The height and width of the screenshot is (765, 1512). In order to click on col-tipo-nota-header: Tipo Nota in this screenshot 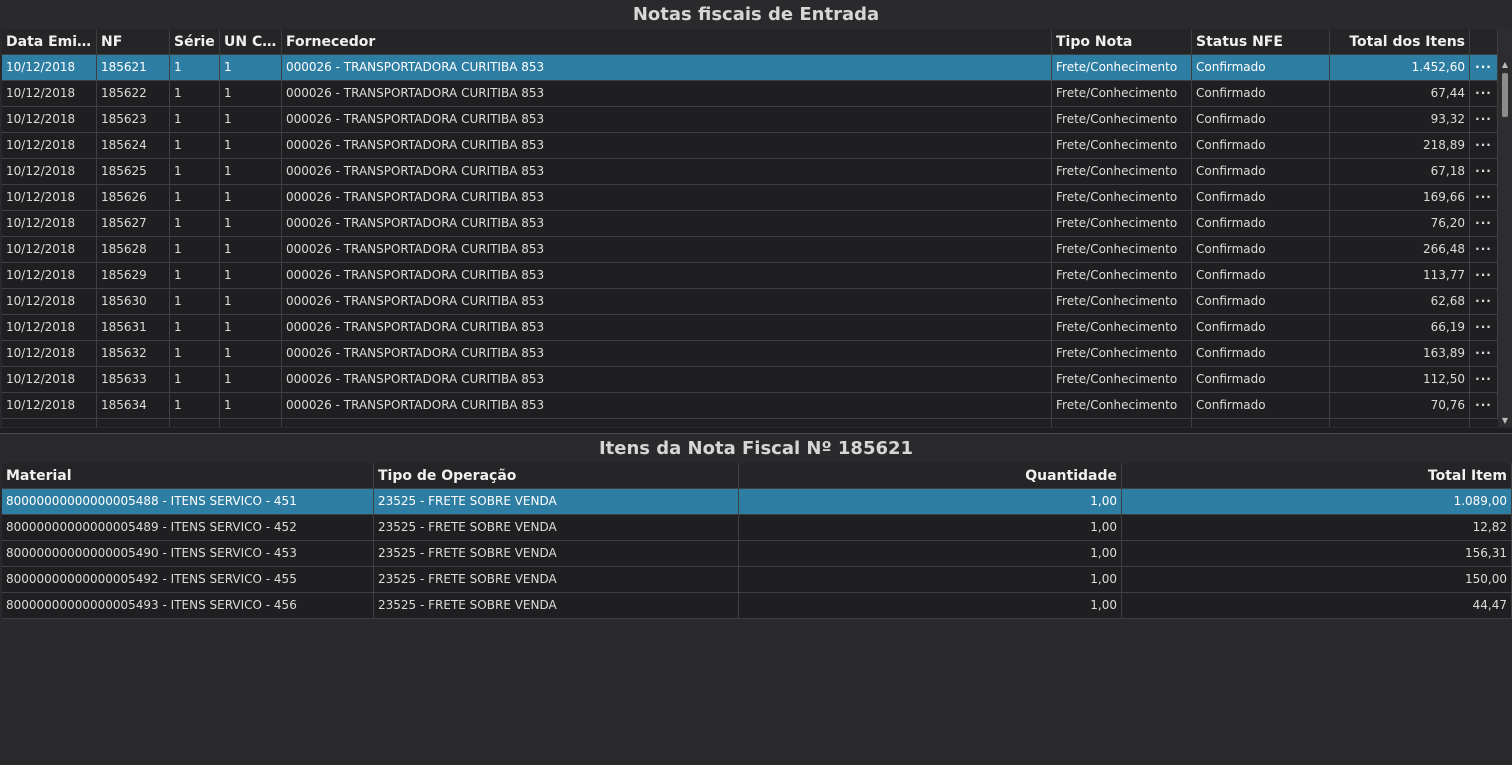, I will do `click(1122, 41)`.